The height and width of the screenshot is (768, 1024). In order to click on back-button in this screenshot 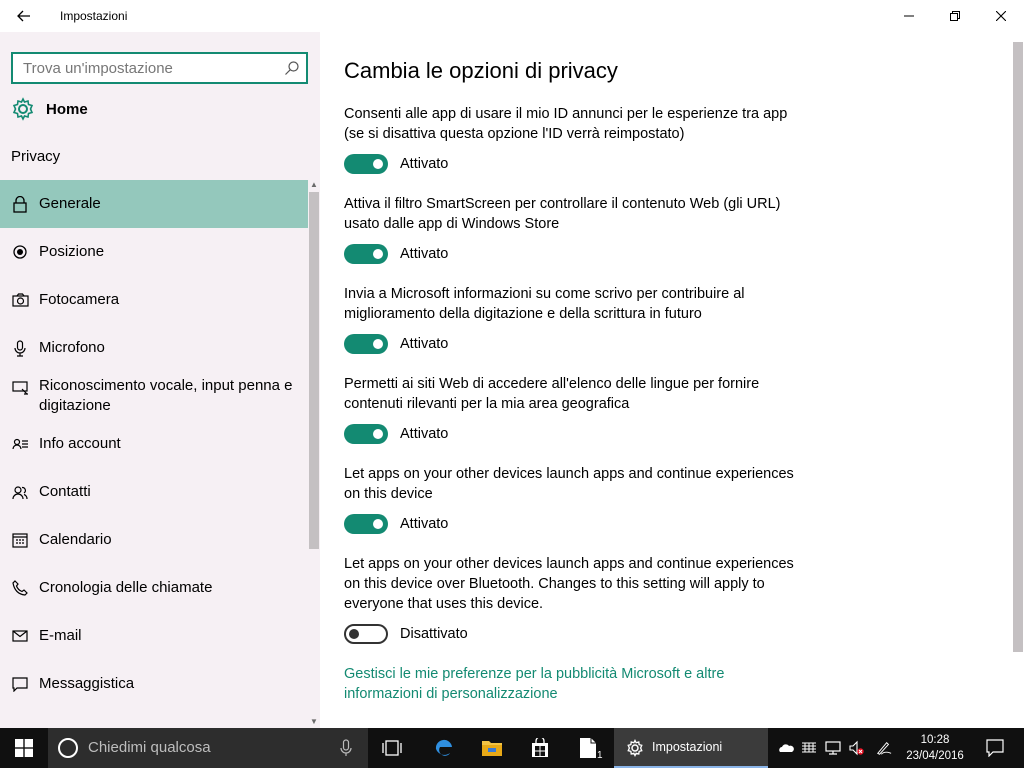, I will do `click(24, 16)`.